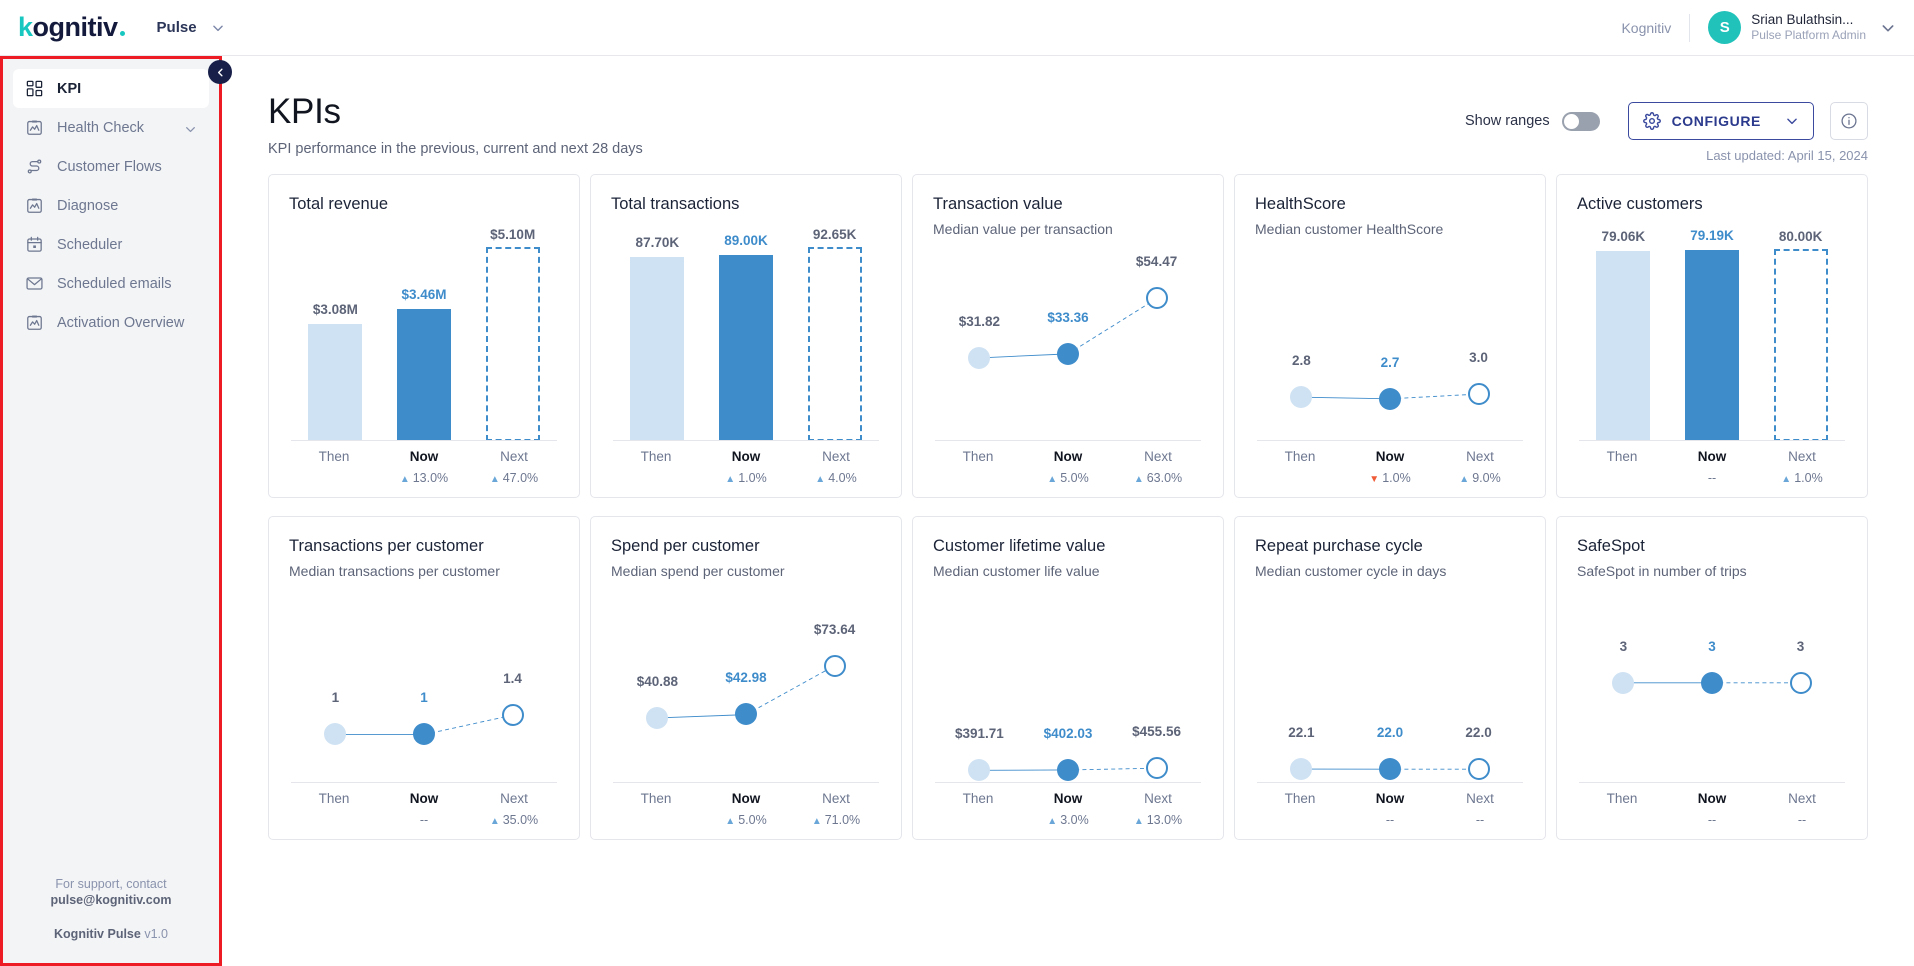  Describe the element at coordinates (111, 283) in the screenshot. I see `sidebar-item-scheduled-emails: Scheduled emails` at that location.